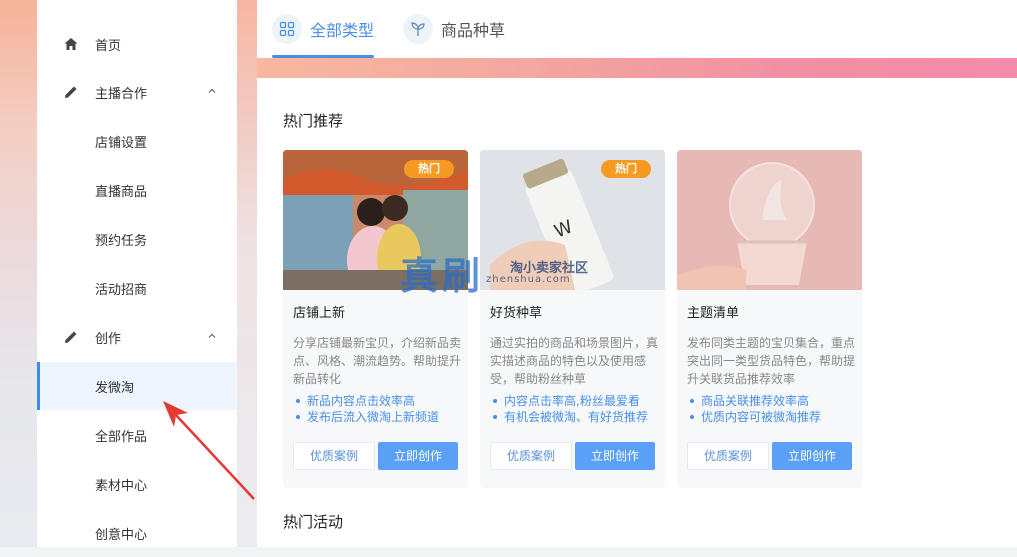 The image size is (1017, 557). I want to click on section-title-hot-activity: 热门活动, so click(313, 522).